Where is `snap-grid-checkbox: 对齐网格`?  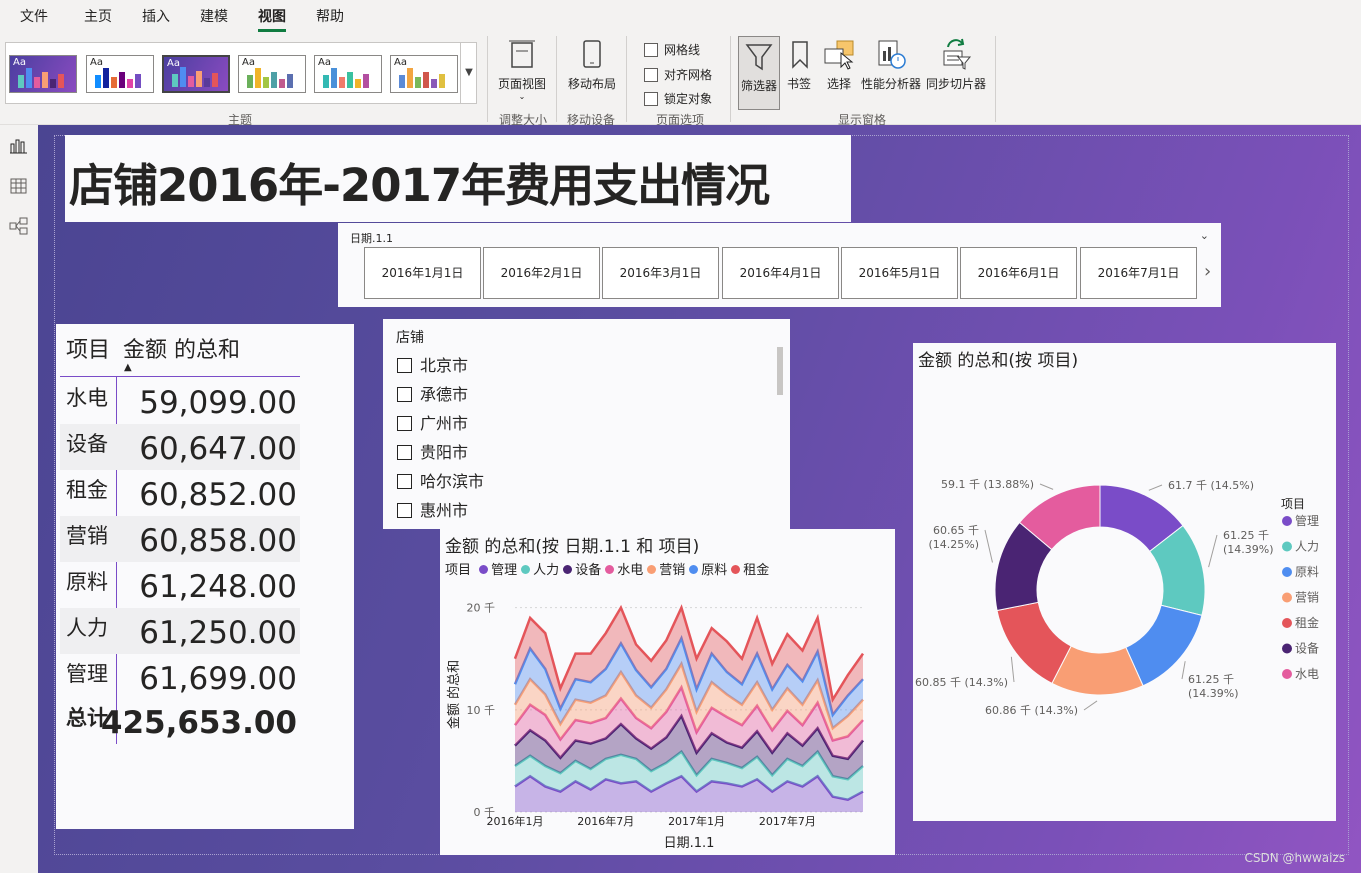 snap-grid-checkbox: 对齐网格 is located at coordinates (678, 74).